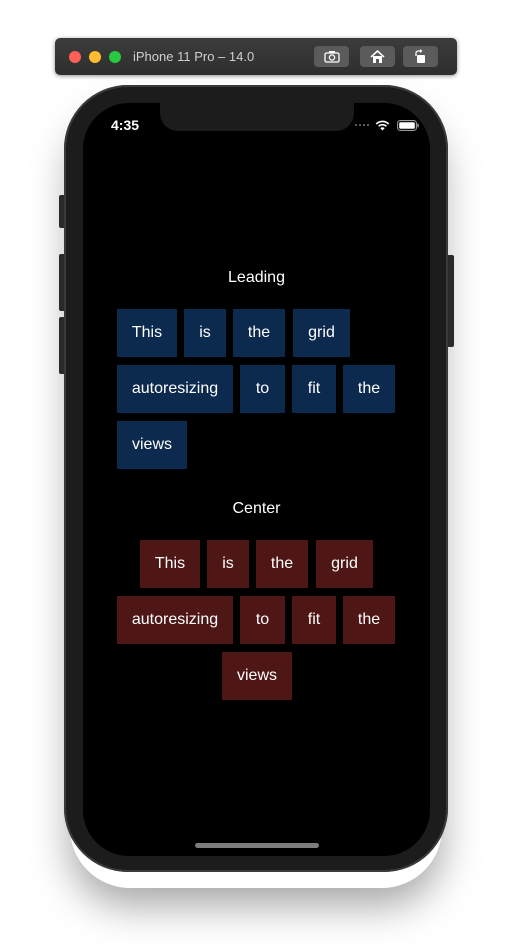  I want to click on center-word-cell: grid, so click(344, 564).